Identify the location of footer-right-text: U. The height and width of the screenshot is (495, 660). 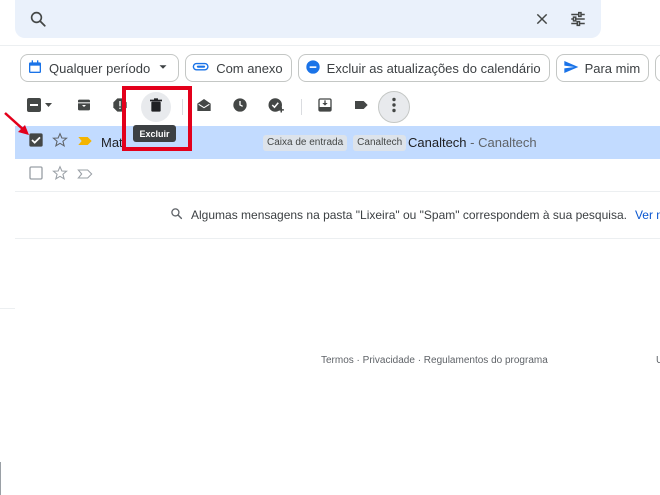
(658, 360).